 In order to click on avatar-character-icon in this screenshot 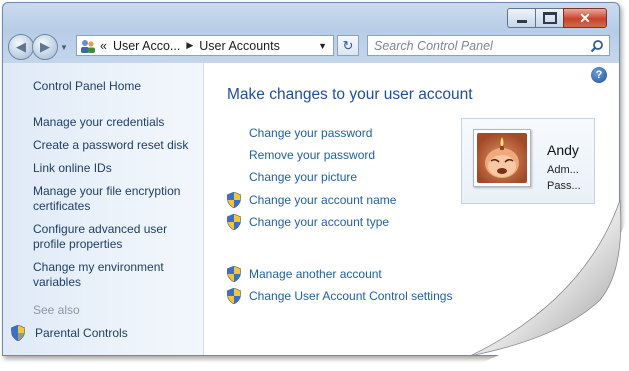, I will do `click(502, 157)`.